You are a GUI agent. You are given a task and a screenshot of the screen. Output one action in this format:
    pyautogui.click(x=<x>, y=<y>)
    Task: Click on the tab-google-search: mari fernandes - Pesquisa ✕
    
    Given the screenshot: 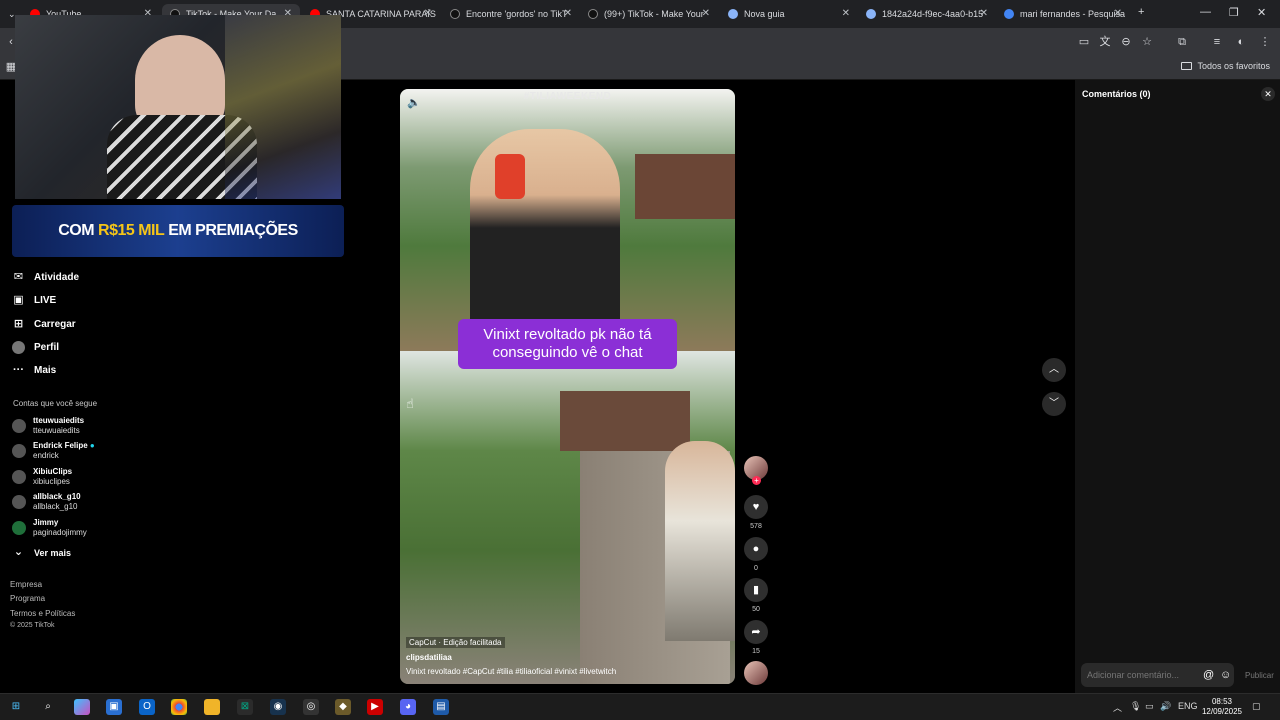 What is the action you would take?
    pyautogui.click(x=1063, y=14)
    